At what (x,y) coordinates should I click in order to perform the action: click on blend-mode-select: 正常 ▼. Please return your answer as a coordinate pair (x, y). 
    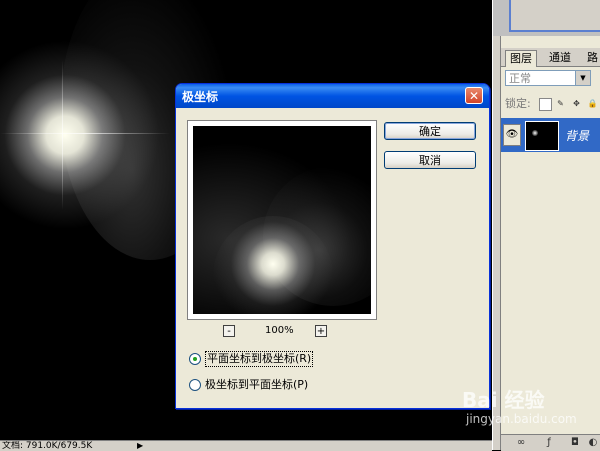
    Looking at the image, I should click on (548, 78).